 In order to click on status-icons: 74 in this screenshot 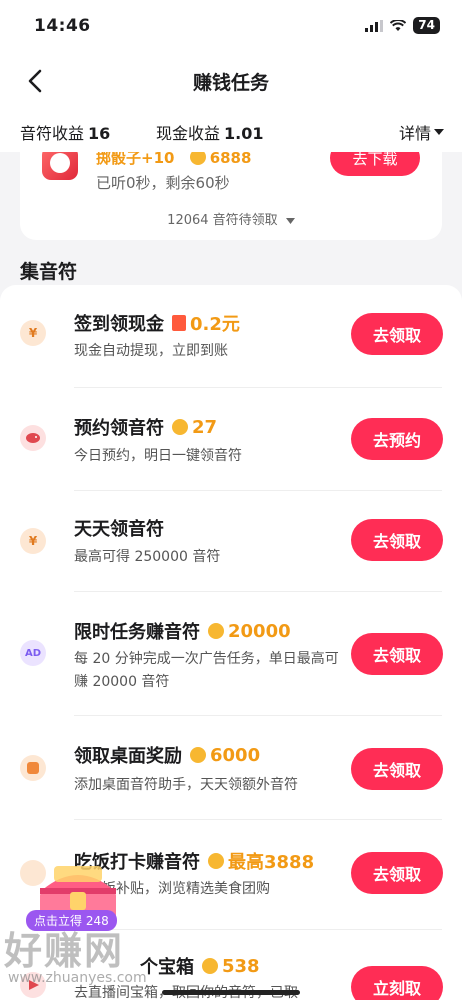, I will do `click(402, 25)`.